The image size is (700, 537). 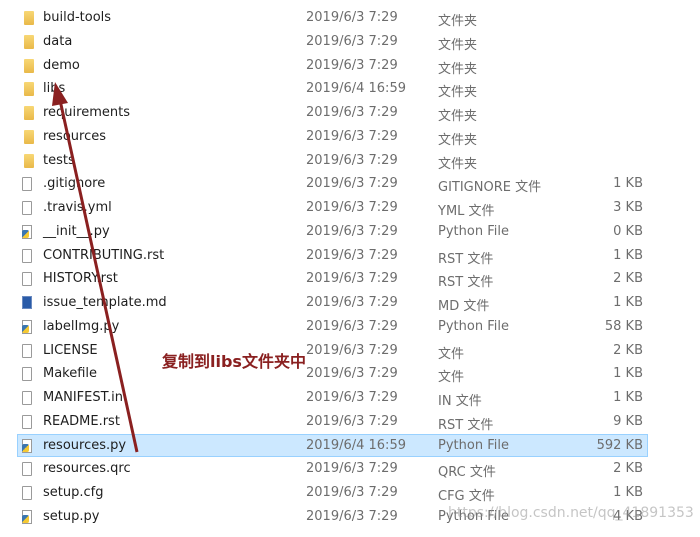 What do you see at coordinates (60, 94) in the screenshot?
I see `arrowhead-icon` at bounding box center [60, 94].